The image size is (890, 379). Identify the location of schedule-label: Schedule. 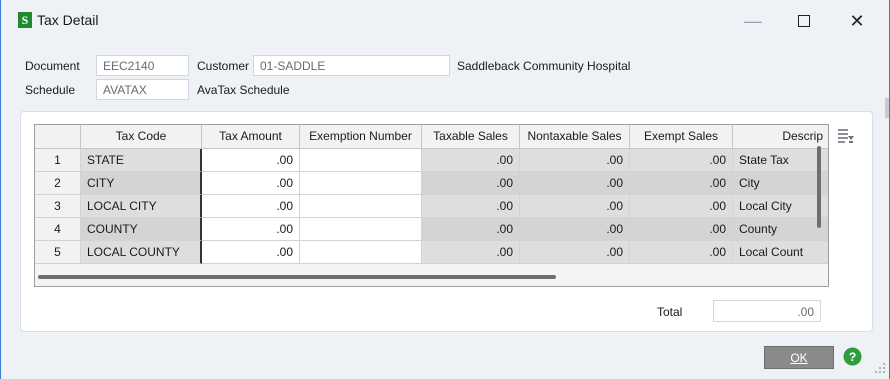
(50, 90).